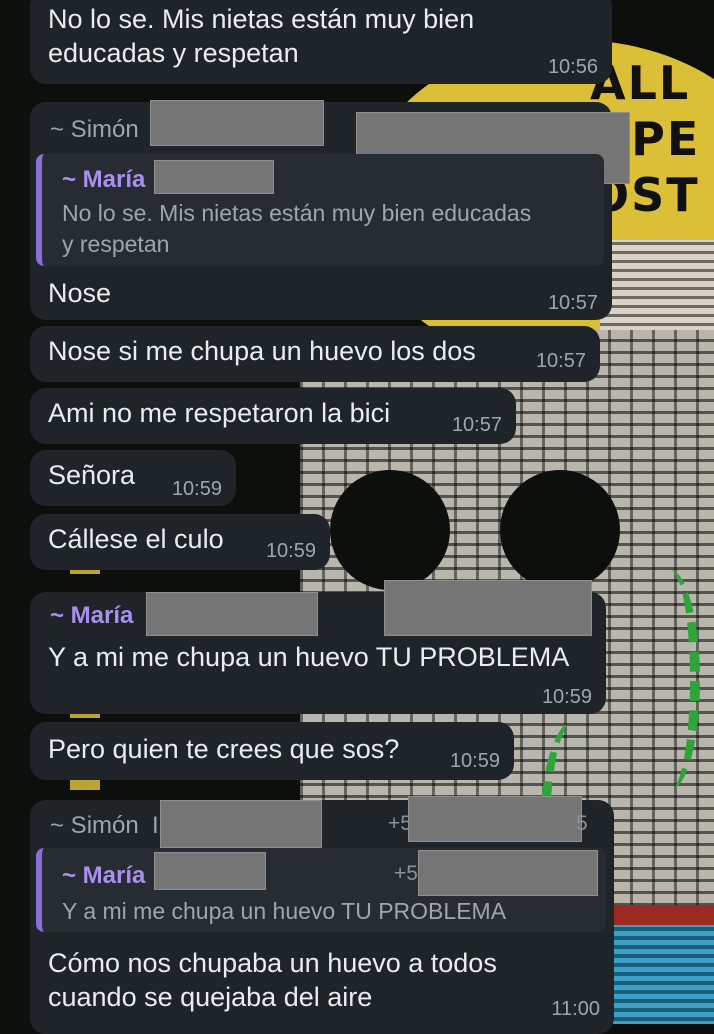 The image size is (714, 1034). What do you see at coordinates (657, 974) in the screenshot?
I see `wallpaper-water` at bounding box center [657, 974].